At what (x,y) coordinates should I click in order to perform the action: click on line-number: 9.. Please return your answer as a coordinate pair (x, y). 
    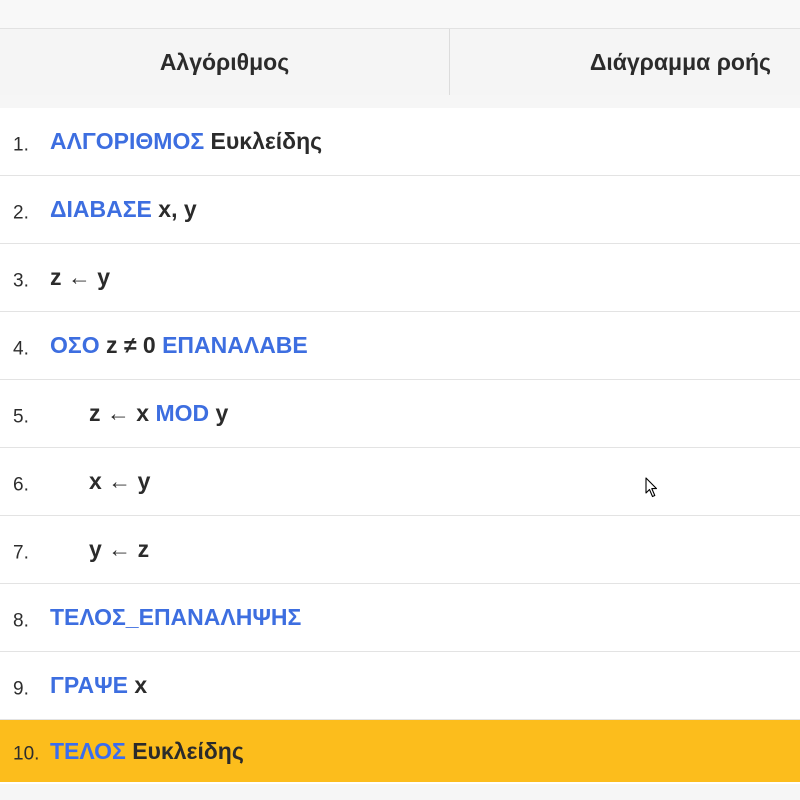
    Looking at the image, I should click on (21, 688).